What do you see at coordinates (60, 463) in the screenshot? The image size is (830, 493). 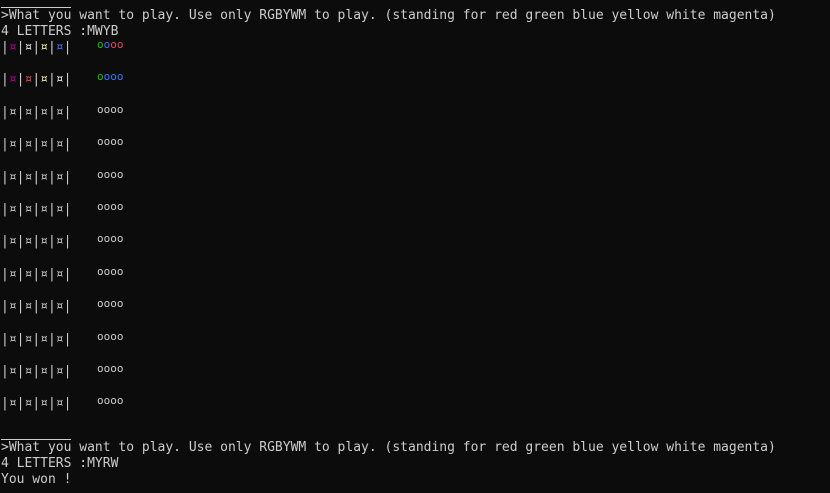 I see `input-line: 4 LETTERS :MYRW` at bounding box center [60, 463].